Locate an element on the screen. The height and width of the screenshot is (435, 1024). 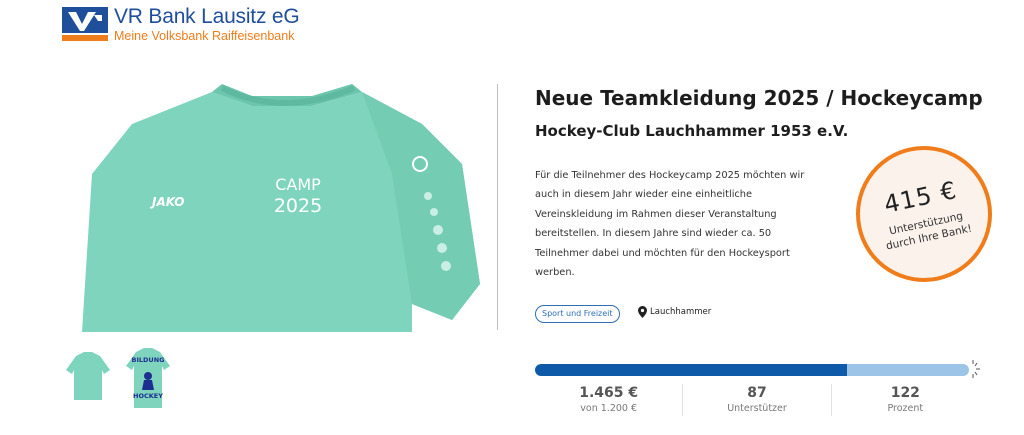
shirt-print-line1: CAMP is located at coordinates (298, 184).